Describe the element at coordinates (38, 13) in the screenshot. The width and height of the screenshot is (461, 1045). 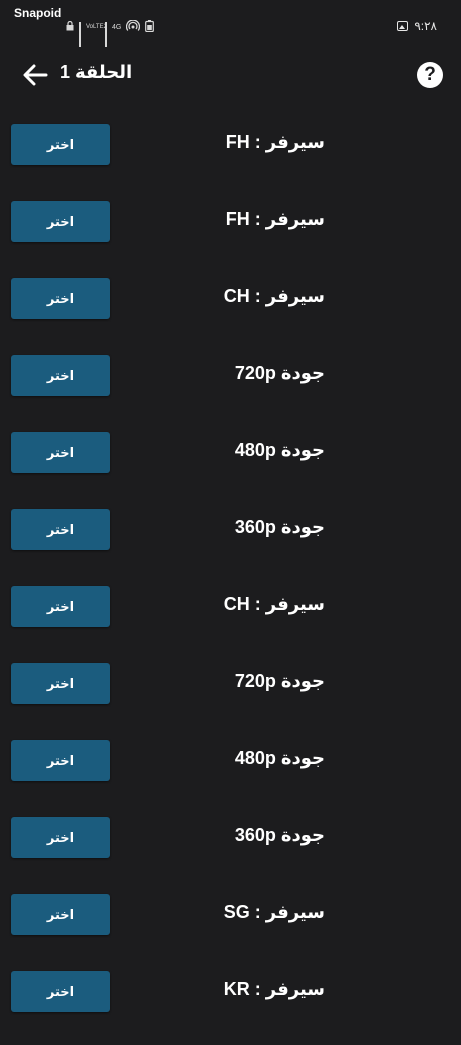
I see `snapoid-label: Snapoid` at that location.